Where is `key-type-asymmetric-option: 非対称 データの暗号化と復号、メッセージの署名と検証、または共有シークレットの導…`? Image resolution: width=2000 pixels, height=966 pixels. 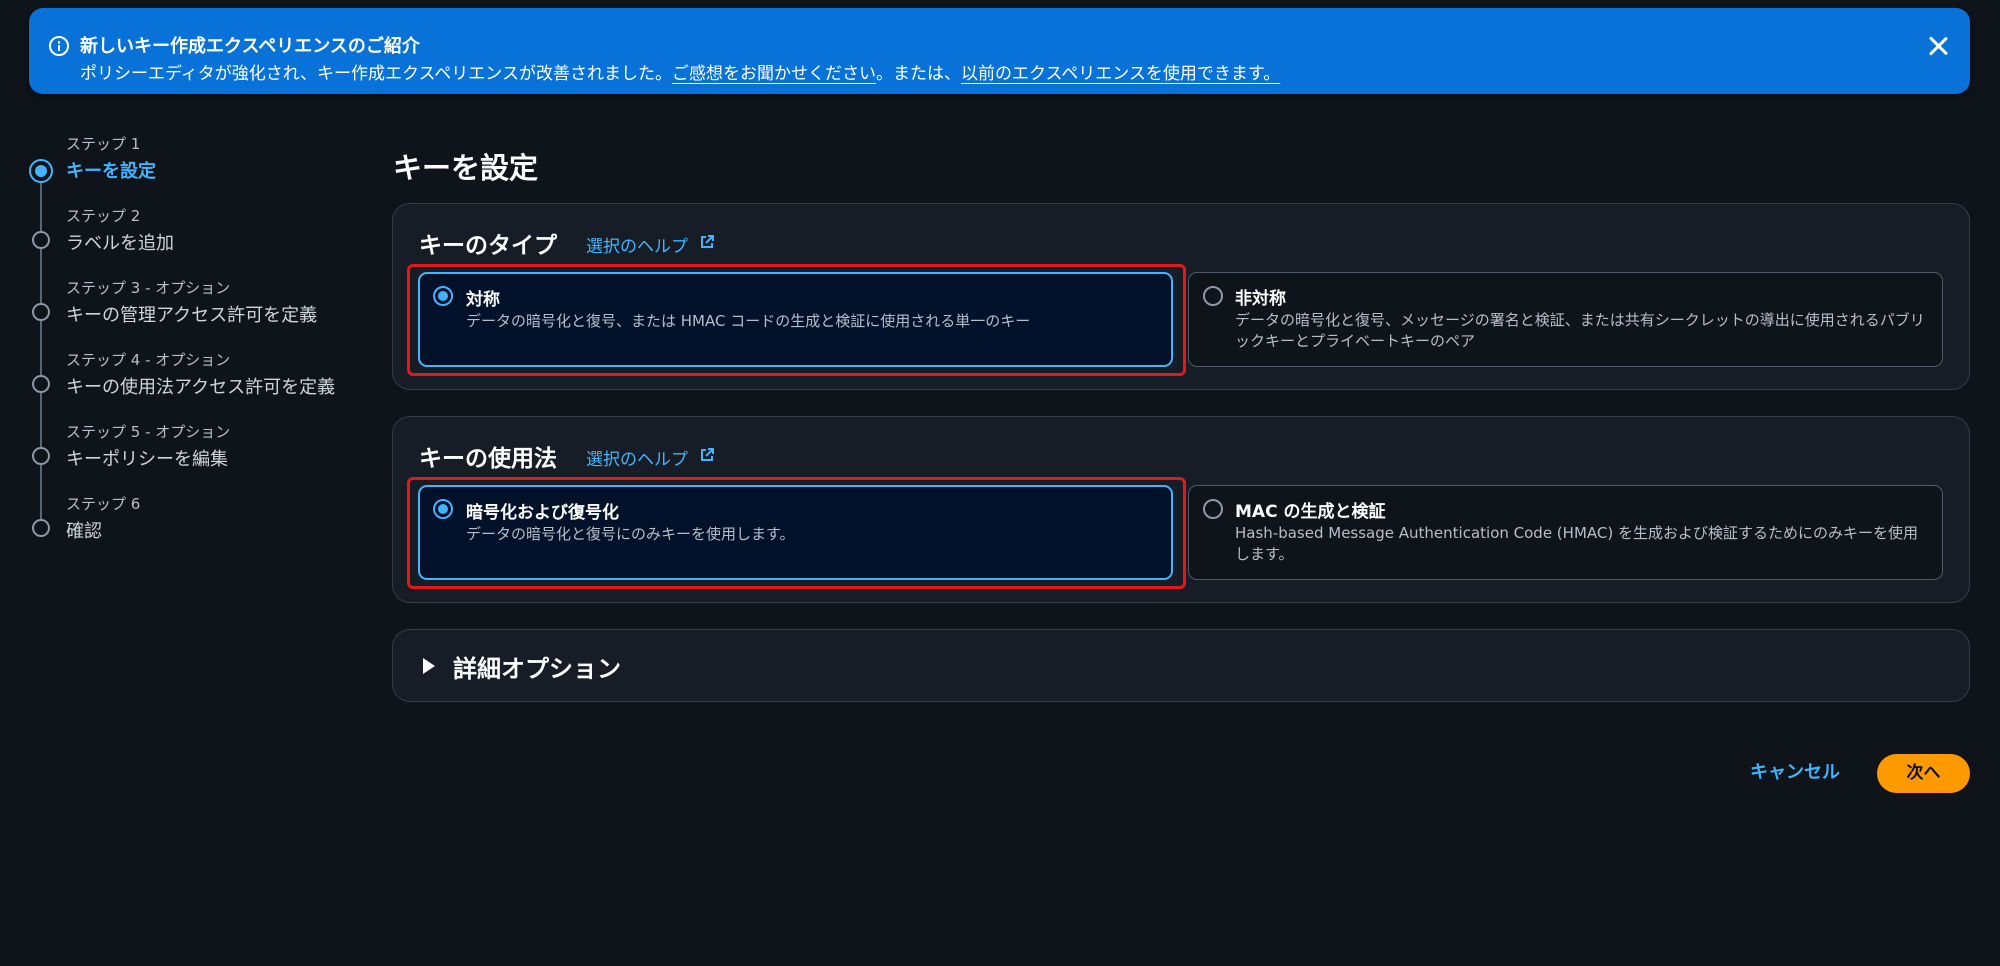
key-type-asymmetric-option: 非対称 データの暗号化と復号、メッセージの署名と検証、または共有シークレットの導… is located at coordinates (1565, 319).